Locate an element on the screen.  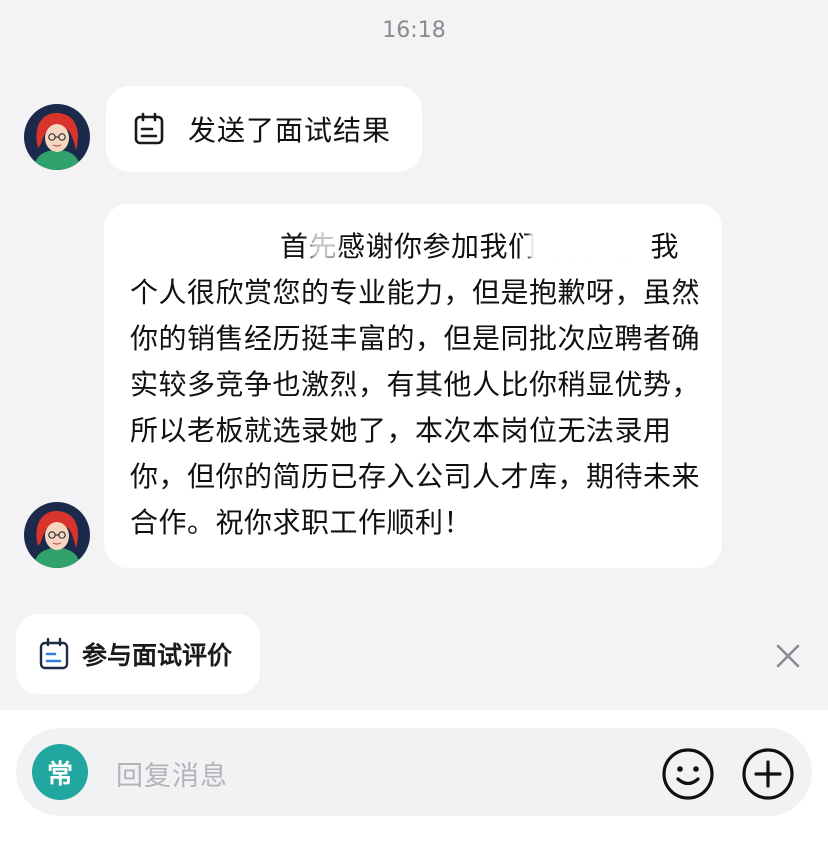
interview-review-chip: 参与面试评价 is located at coordinates (138, 654).